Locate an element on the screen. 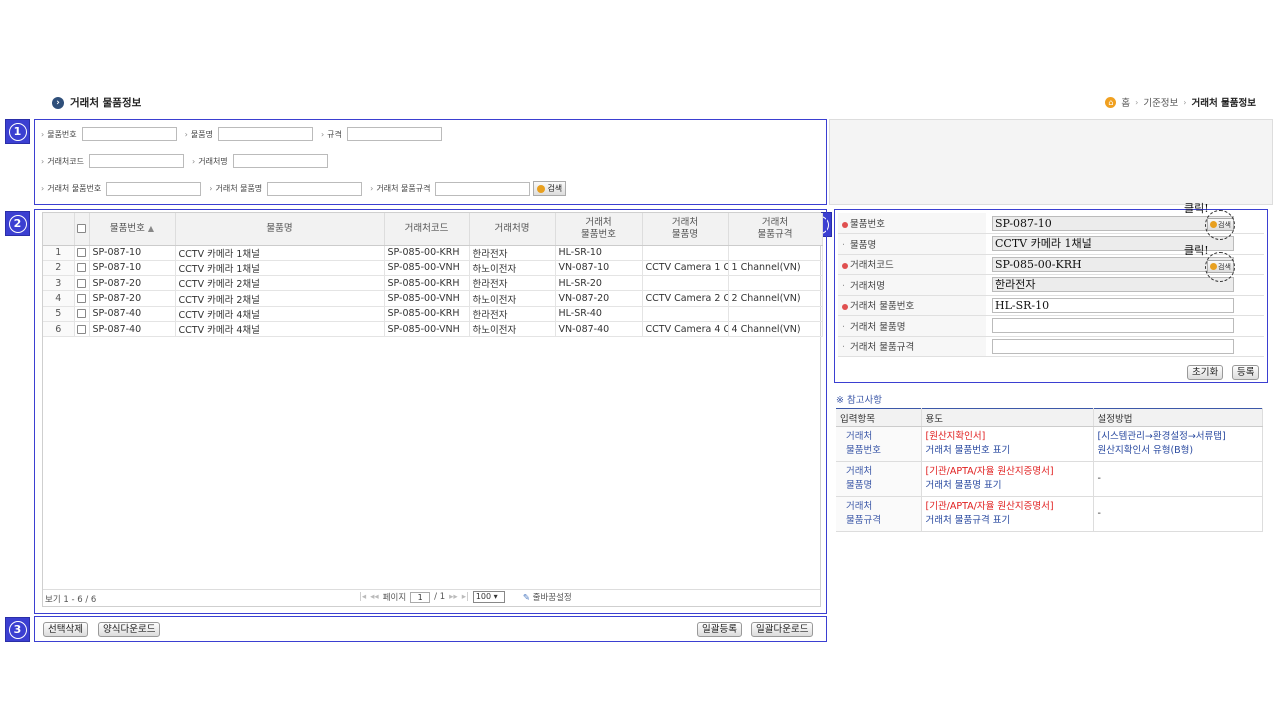  vendor-item-spec-field is located at coordinates (1113, 346).